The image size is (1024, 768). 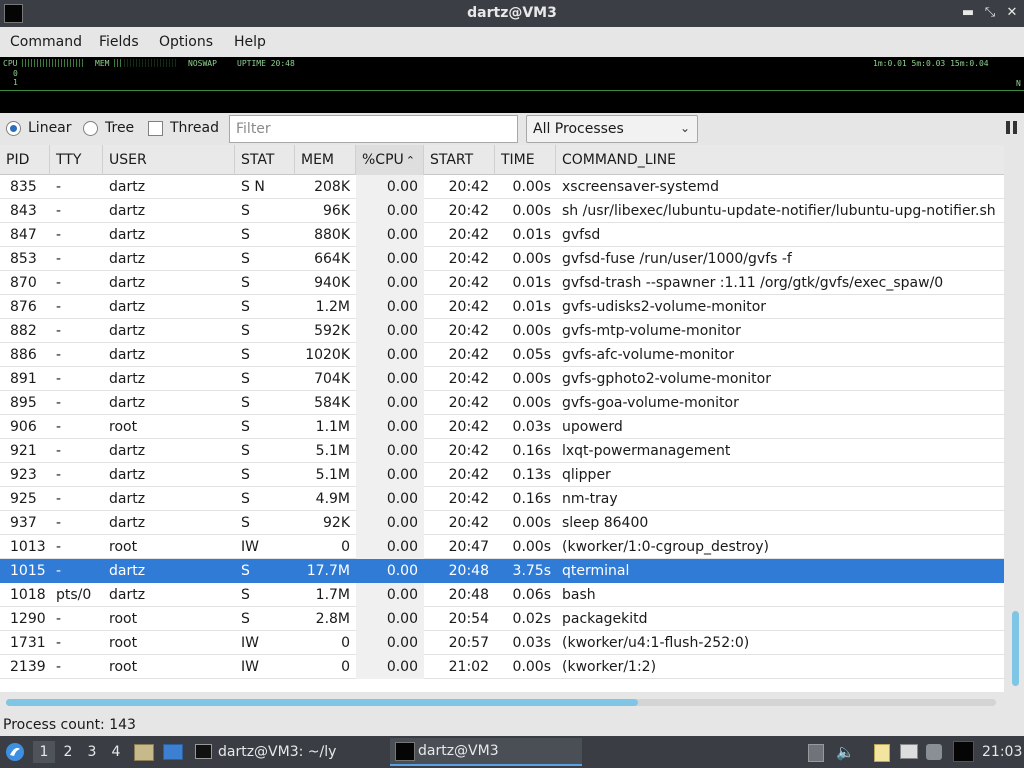 What do you see at coordinates (186, 42) in the screenshot?
I see `menu-options: Options` at bounding box center [186, 42].